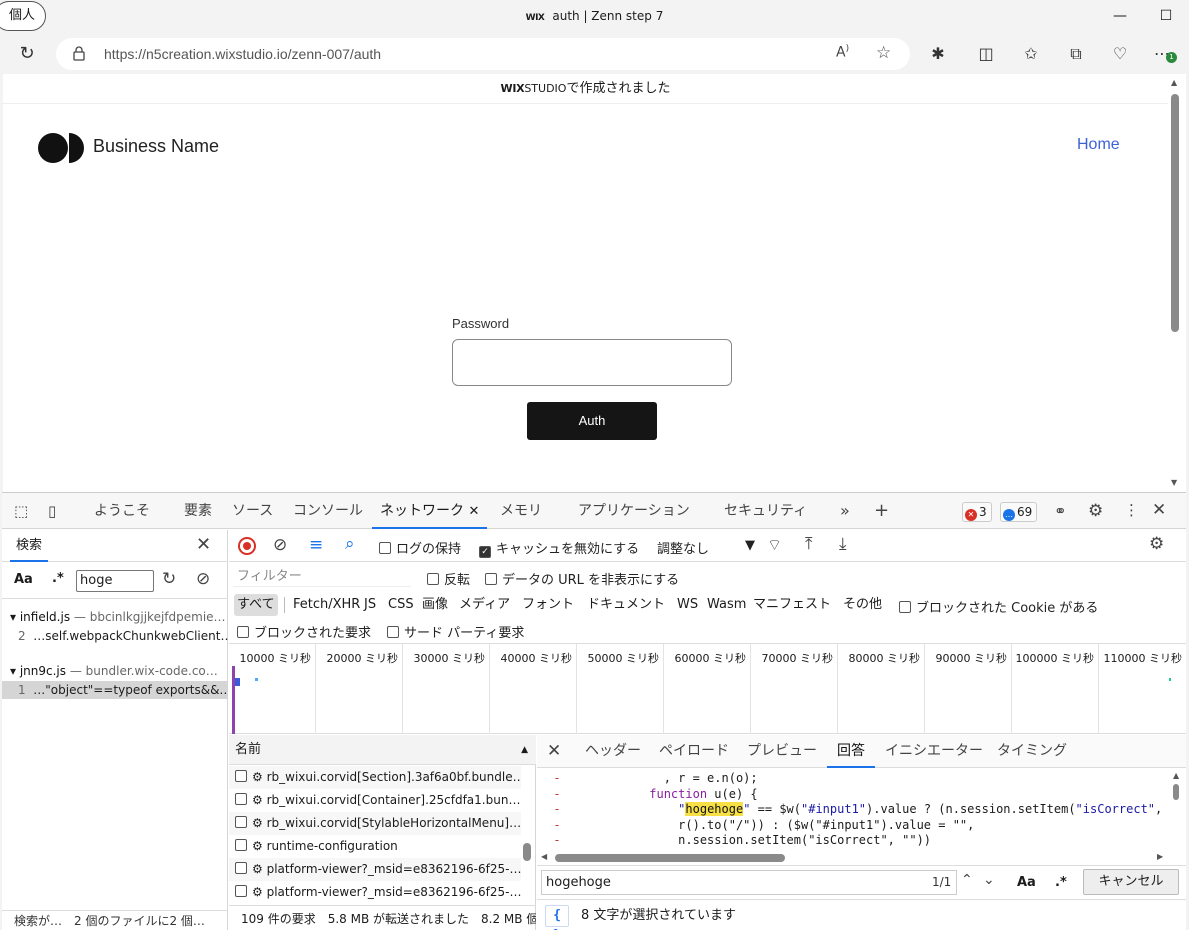  I want to click on find-cancel-button: キャンセル, so click(1131, 882).